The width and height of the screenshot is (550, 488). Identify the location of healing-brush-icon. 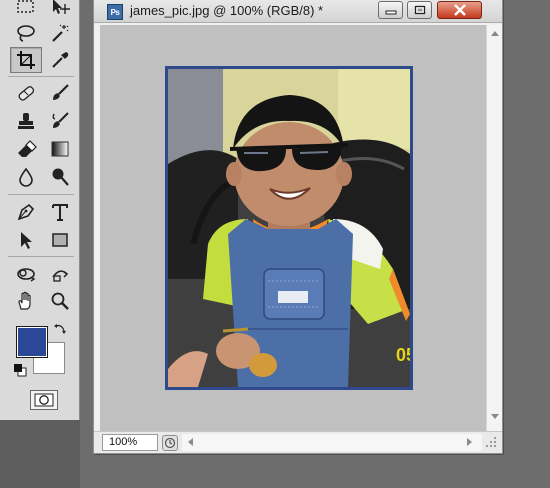
(26, 93).